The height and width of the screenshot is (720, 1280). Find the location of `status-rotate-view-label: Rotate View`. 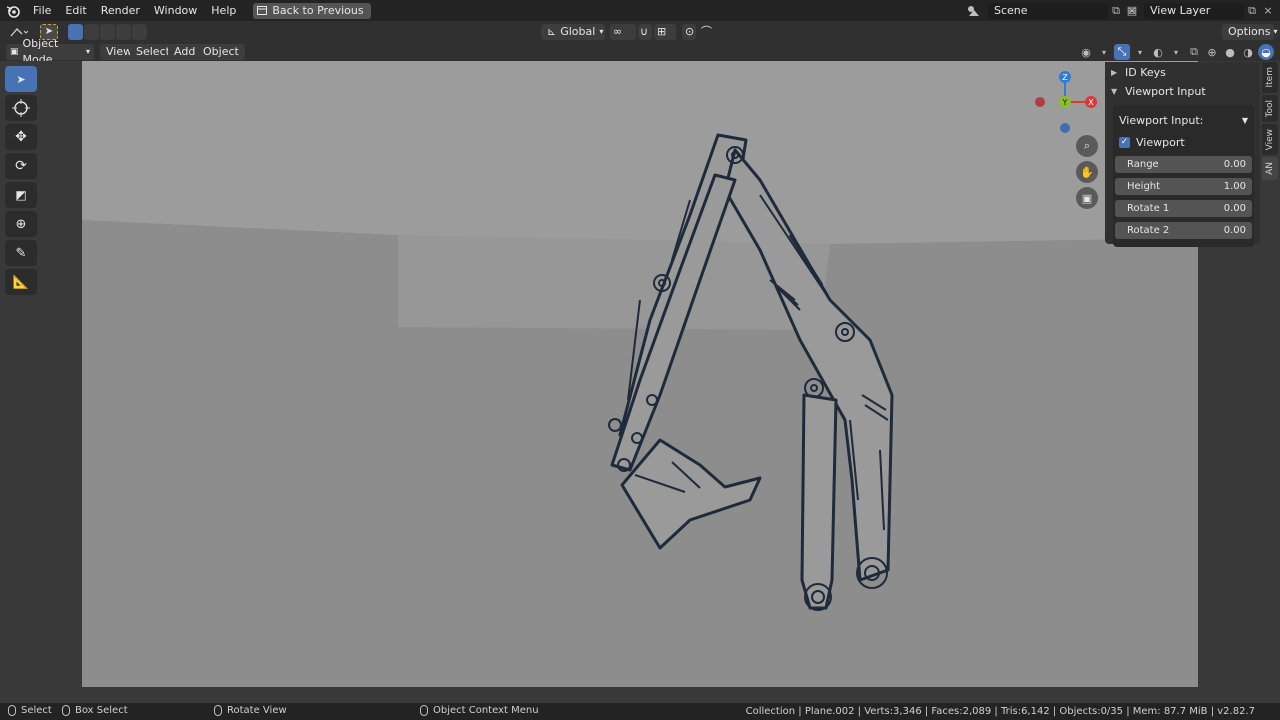

status-rotate-view-label: Rotate View is located at coordinates (257, 710).